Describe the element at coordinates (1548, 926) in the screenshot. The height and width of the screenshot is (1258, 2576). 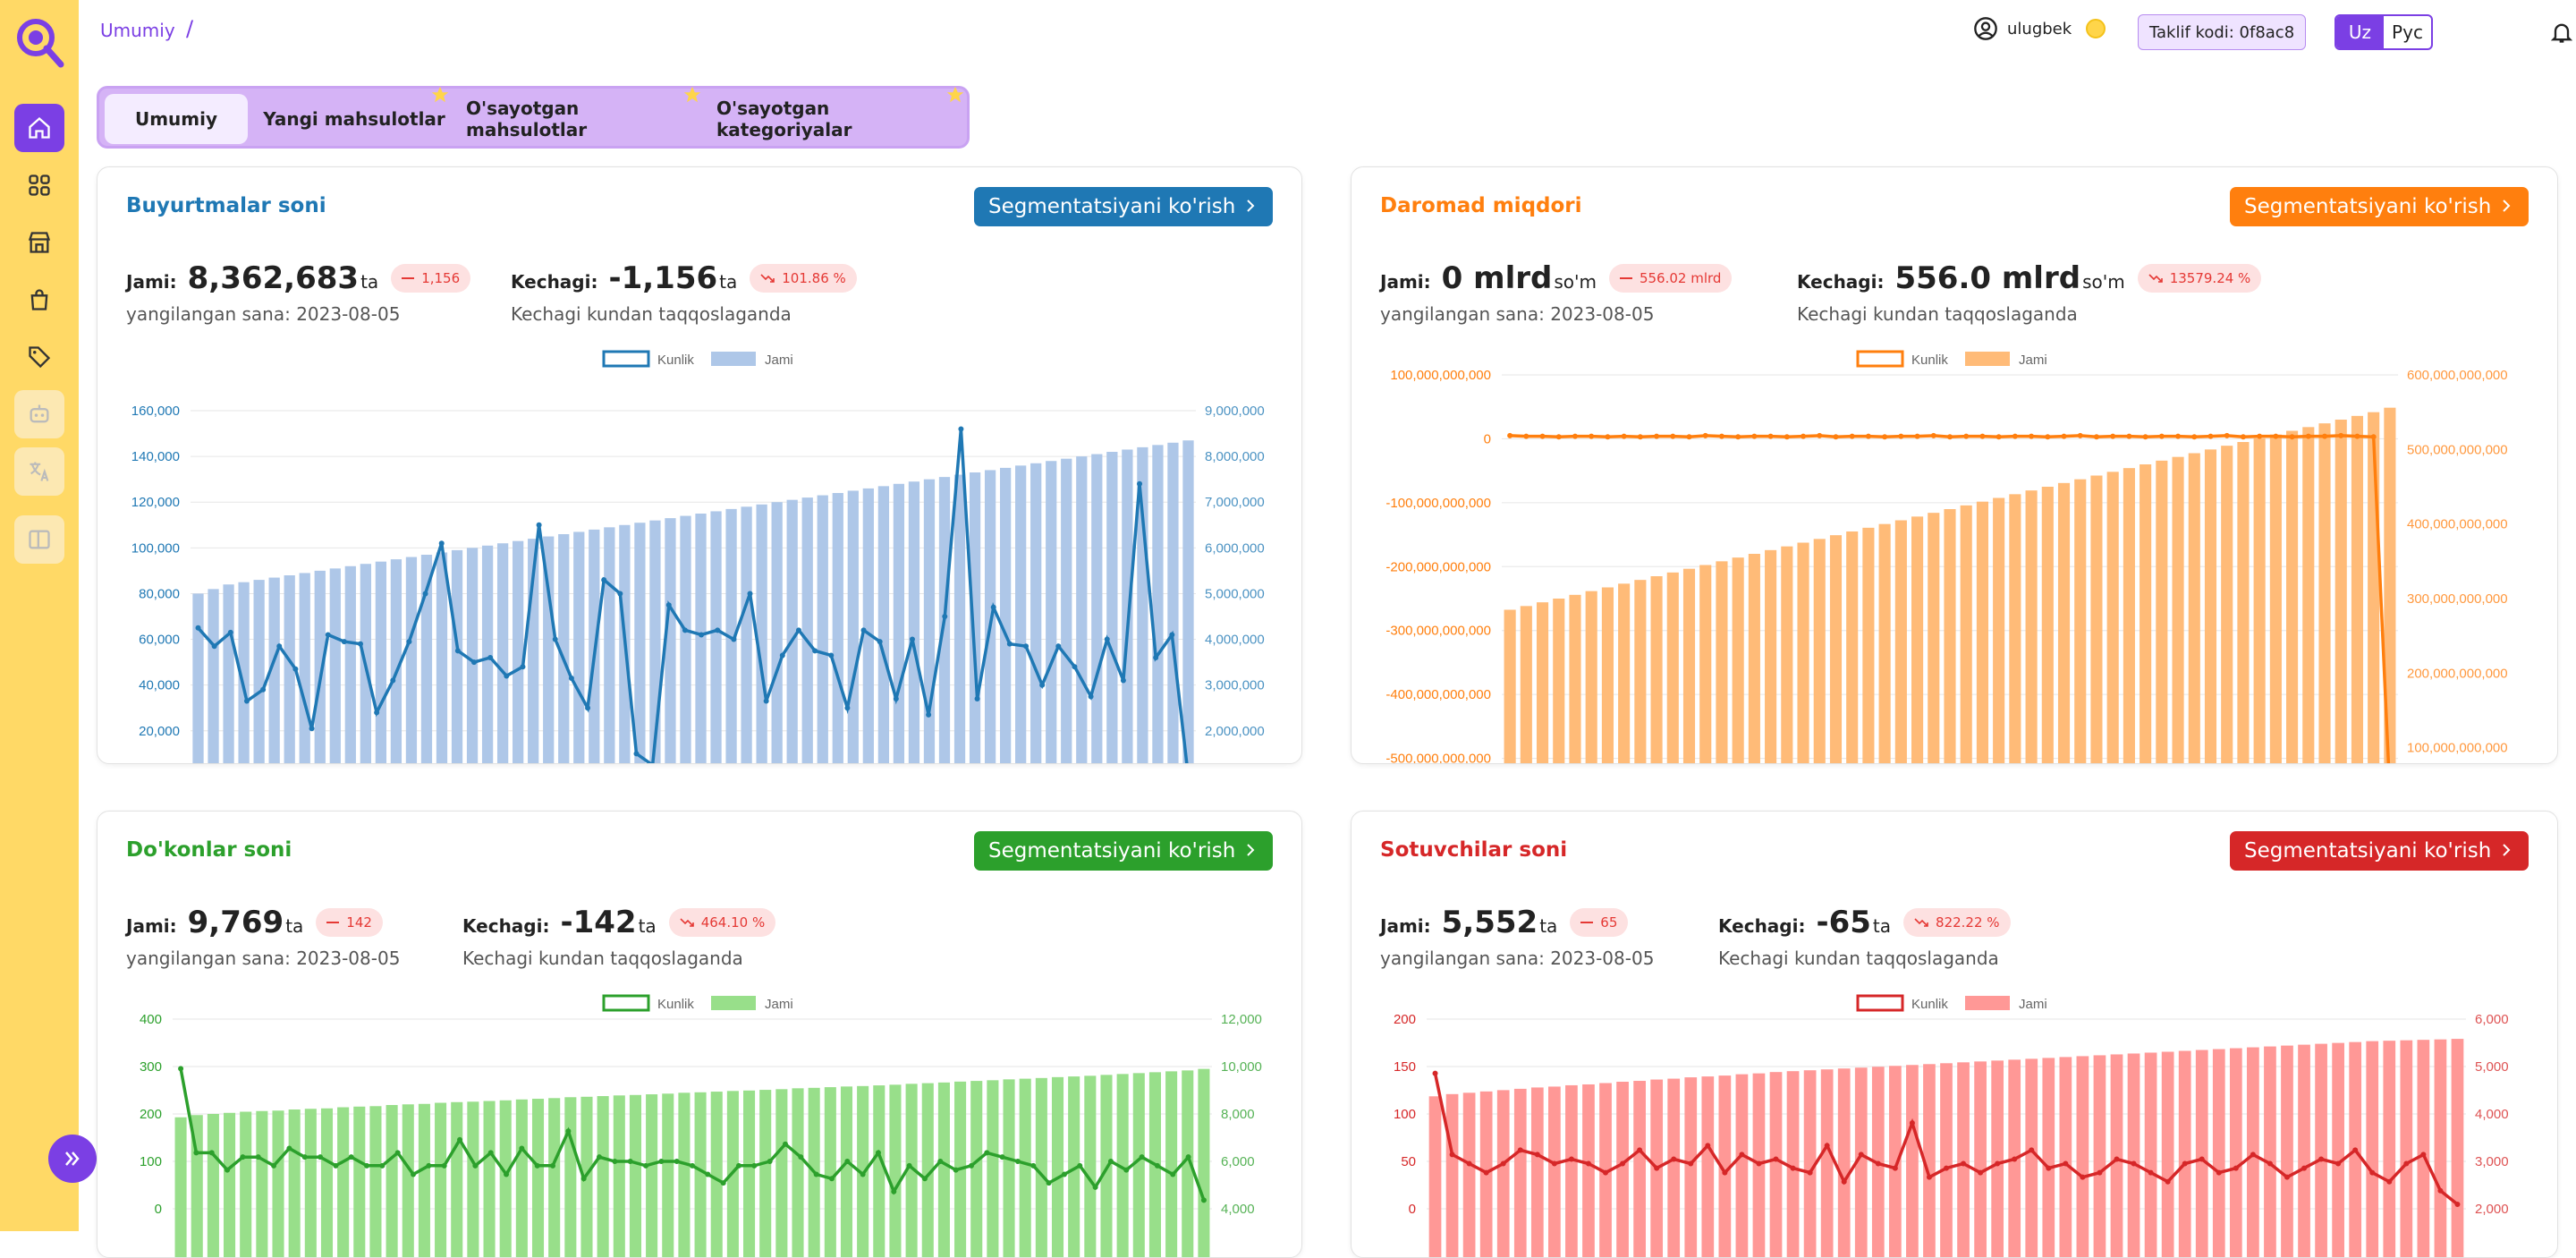
I see `total-unit: ta` at that location.